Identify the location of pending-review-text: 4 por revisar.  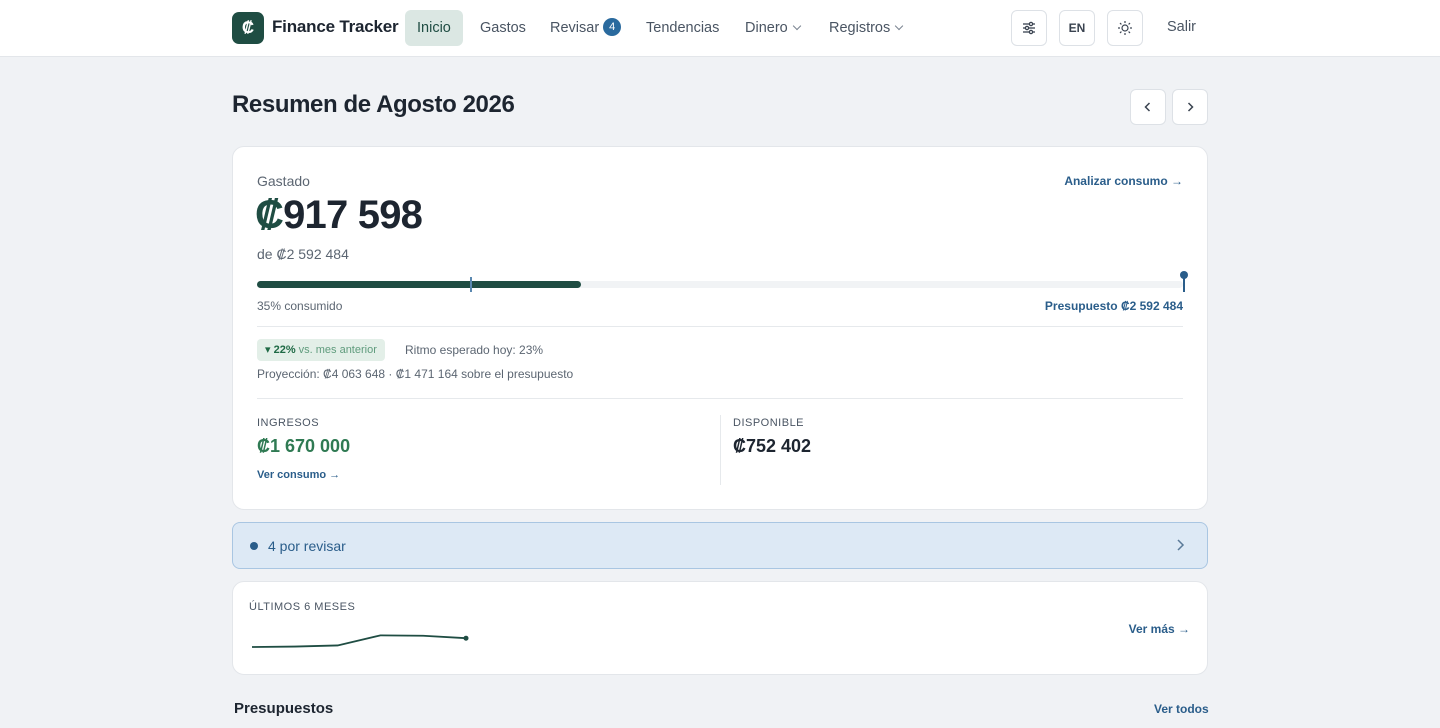
(307, 546).